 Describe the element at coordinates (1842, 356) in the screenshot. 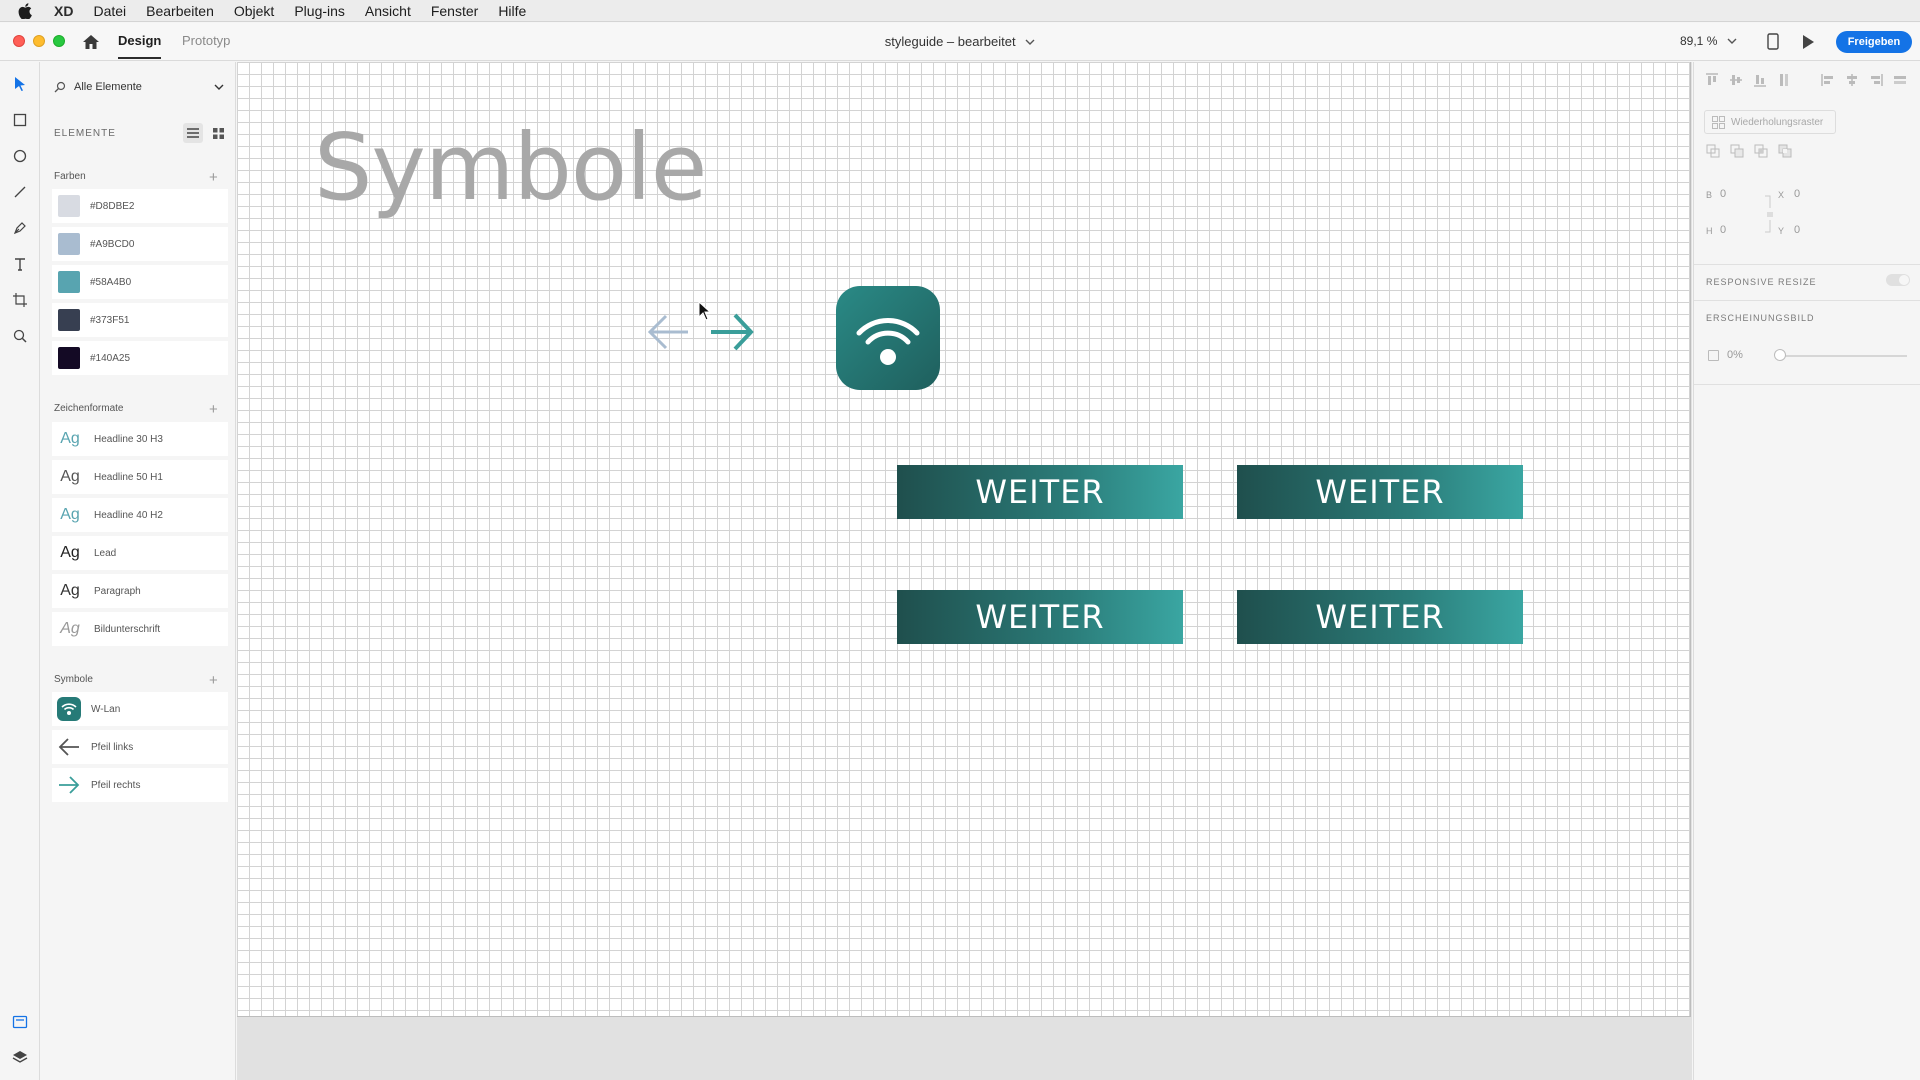

I see `opacity-slider-track` at that location.